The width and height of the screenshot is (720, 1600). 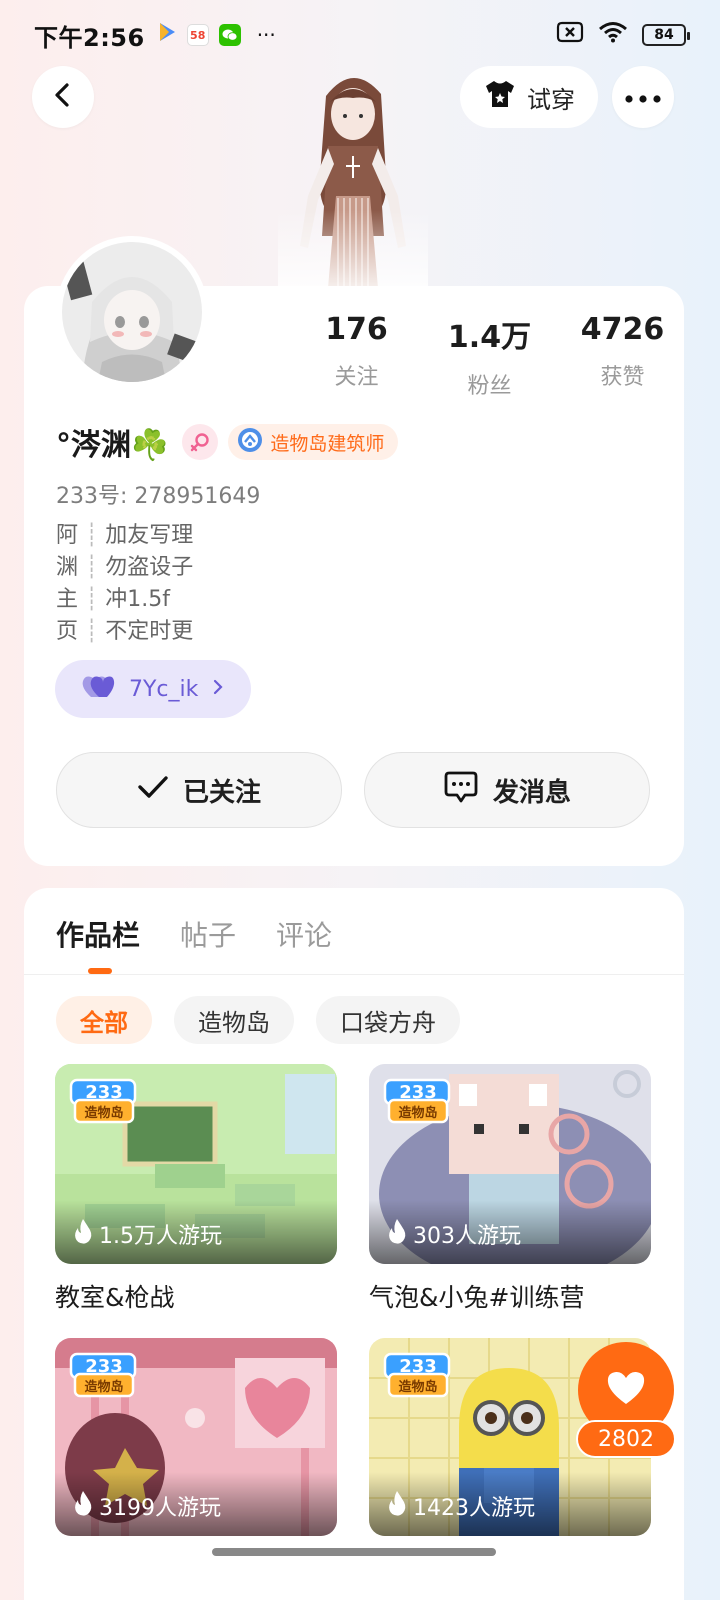 I want to click on back-button, so click(x=63, y=97).